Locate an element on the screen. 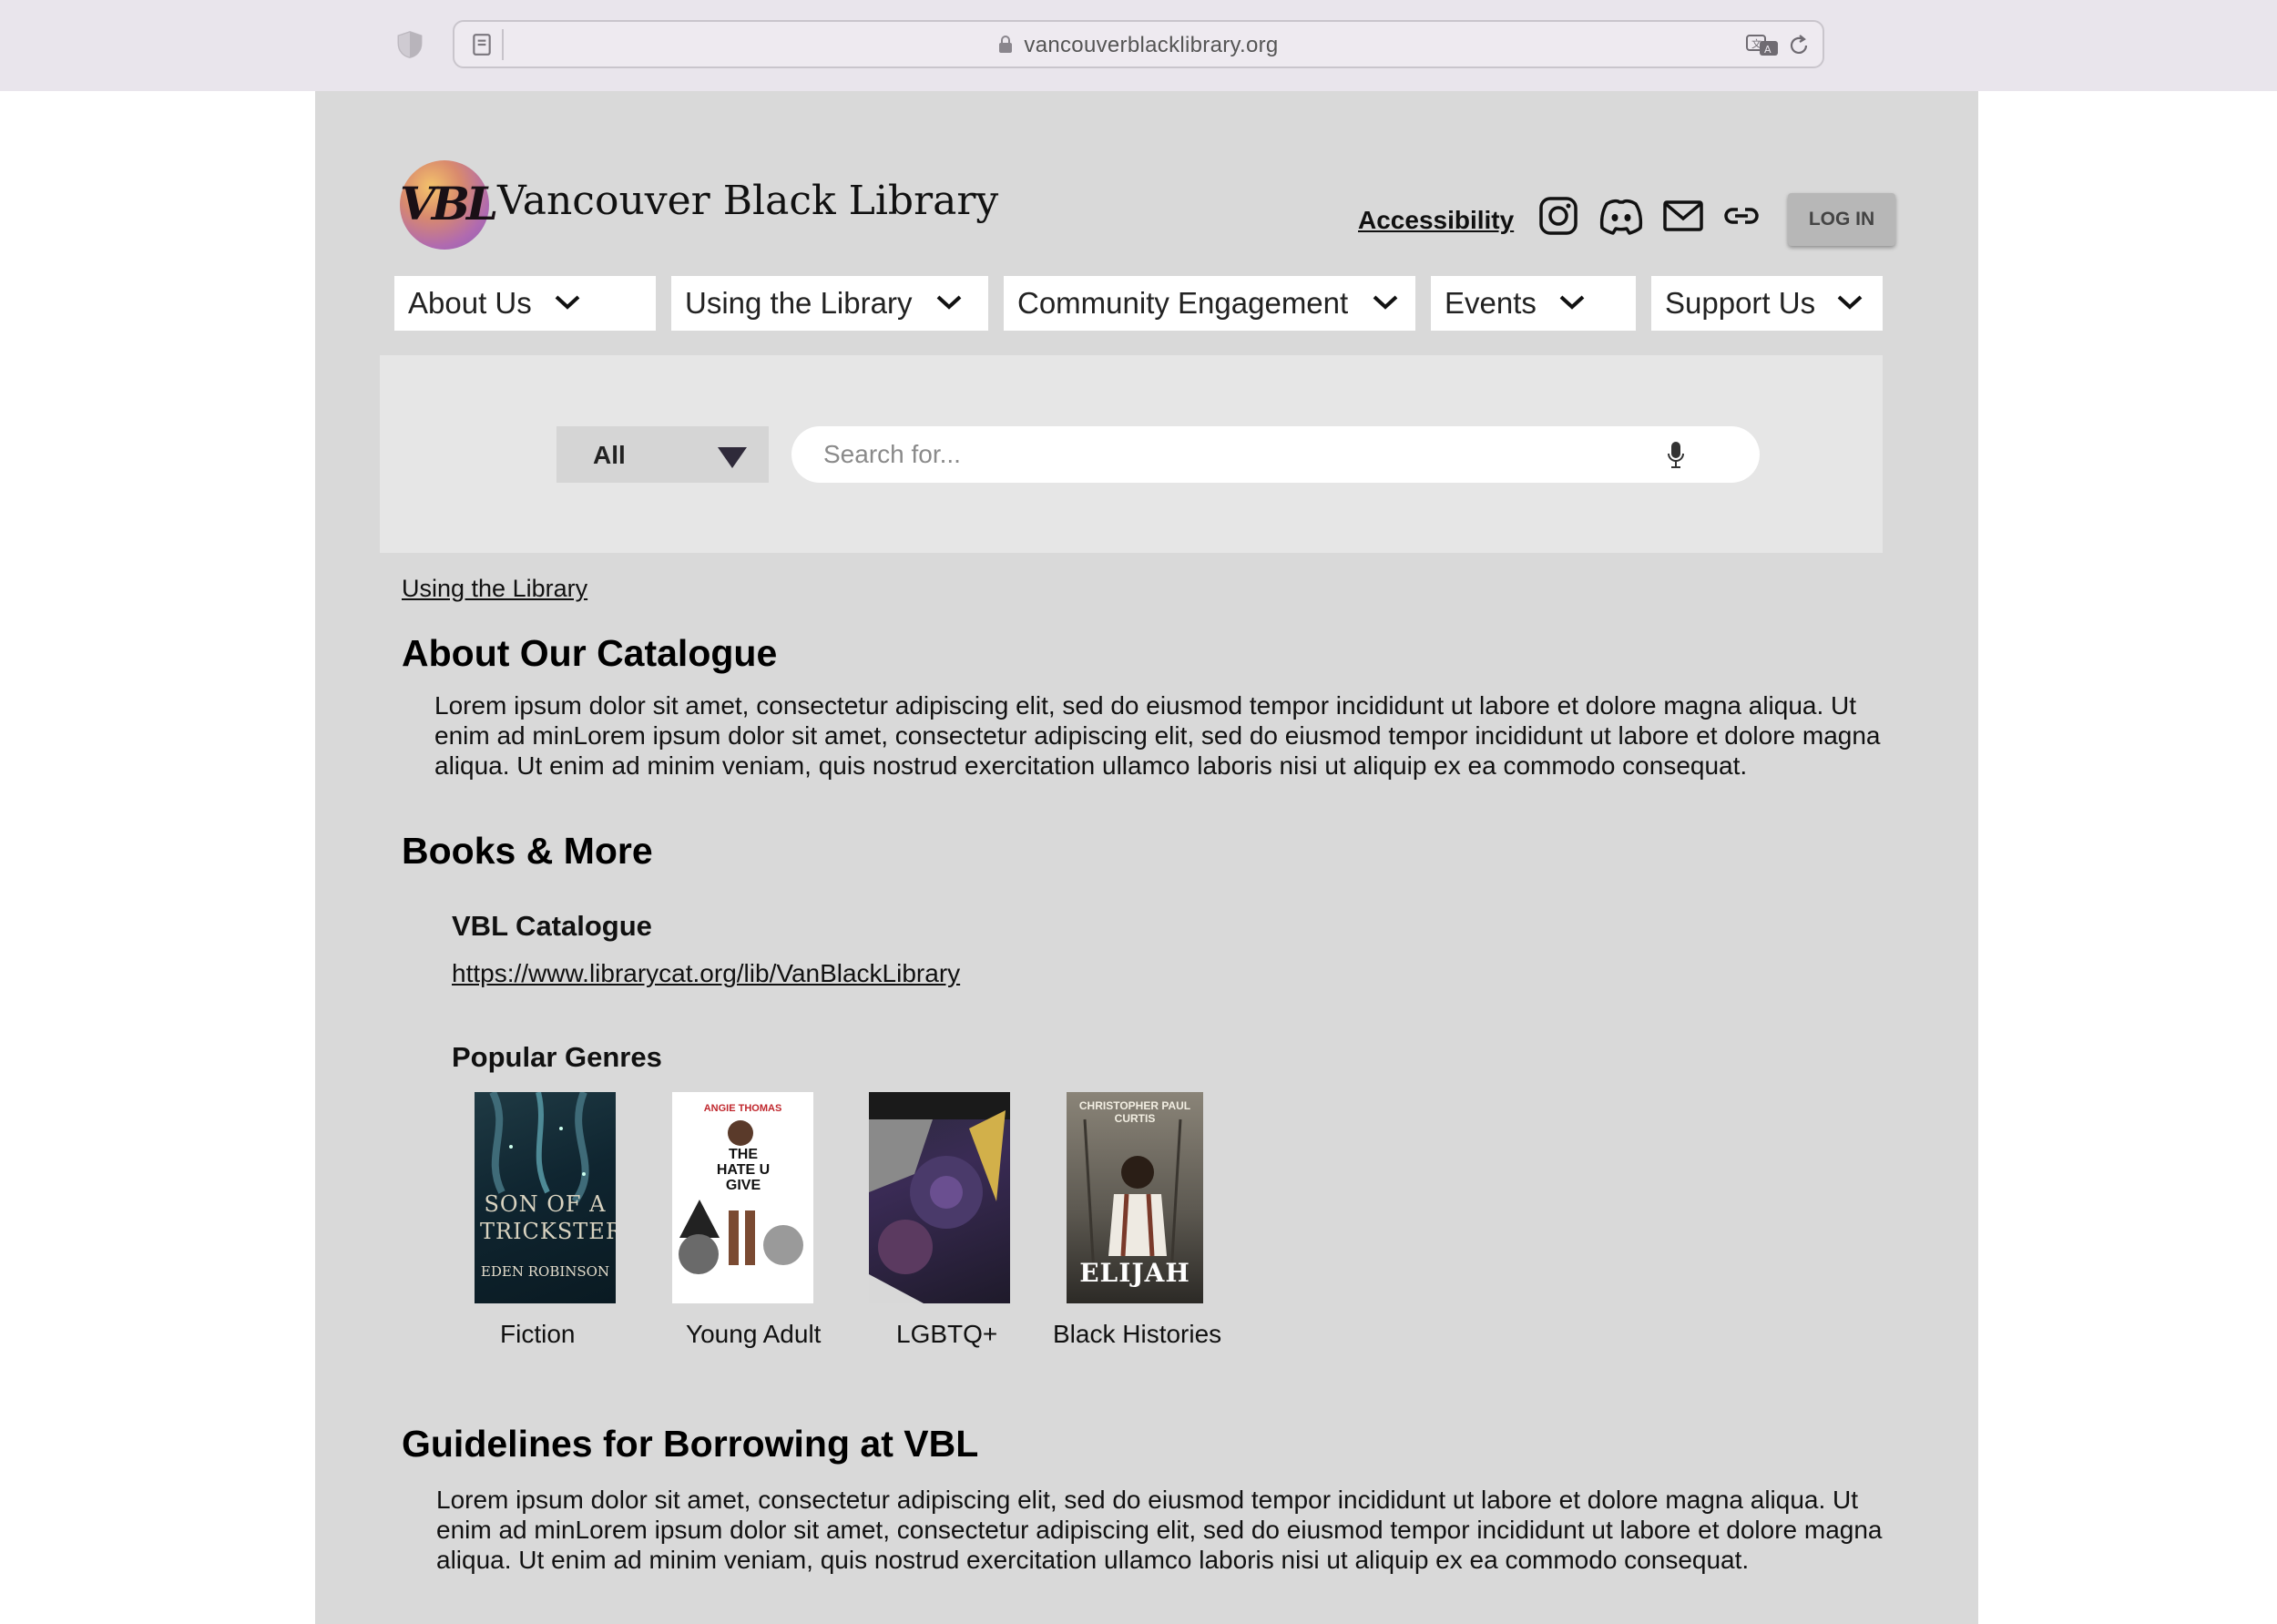 This screenshot has height=1624, width=2277. genre-card-young-adult: ANGIE THOMAS THE HATE U GIVE Young Adult is located at coordinates (747, 1220).